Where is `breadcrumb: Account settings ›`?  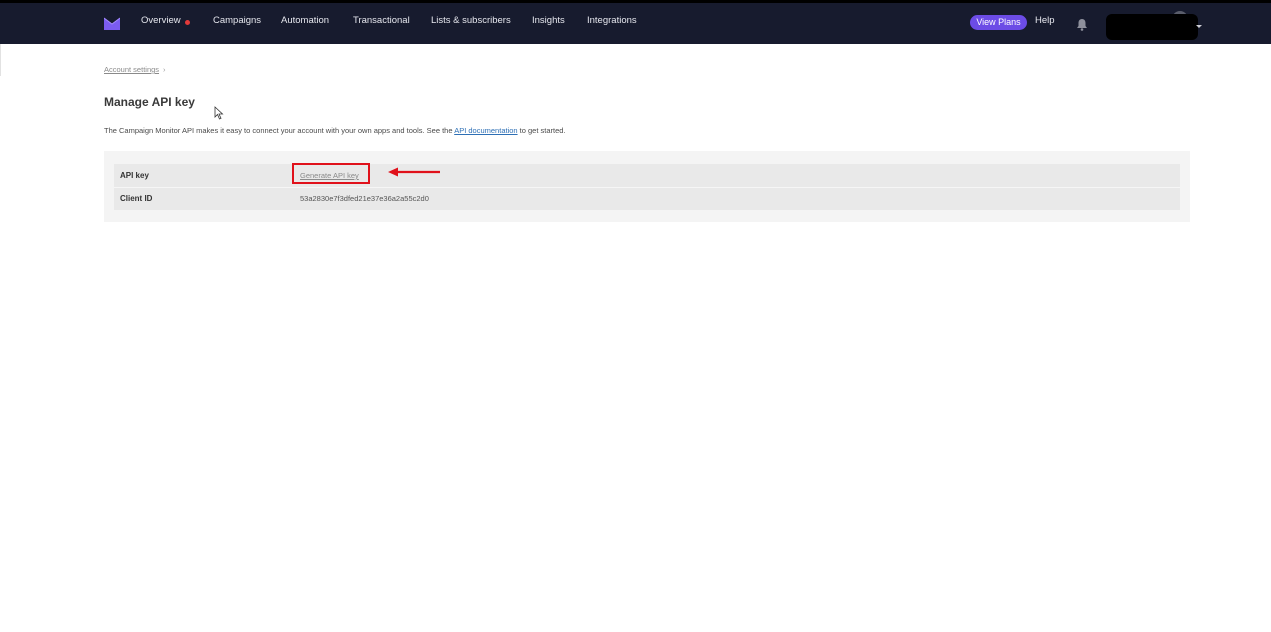
breadcrumb: Account settings › is located at coordinates (135, 69).